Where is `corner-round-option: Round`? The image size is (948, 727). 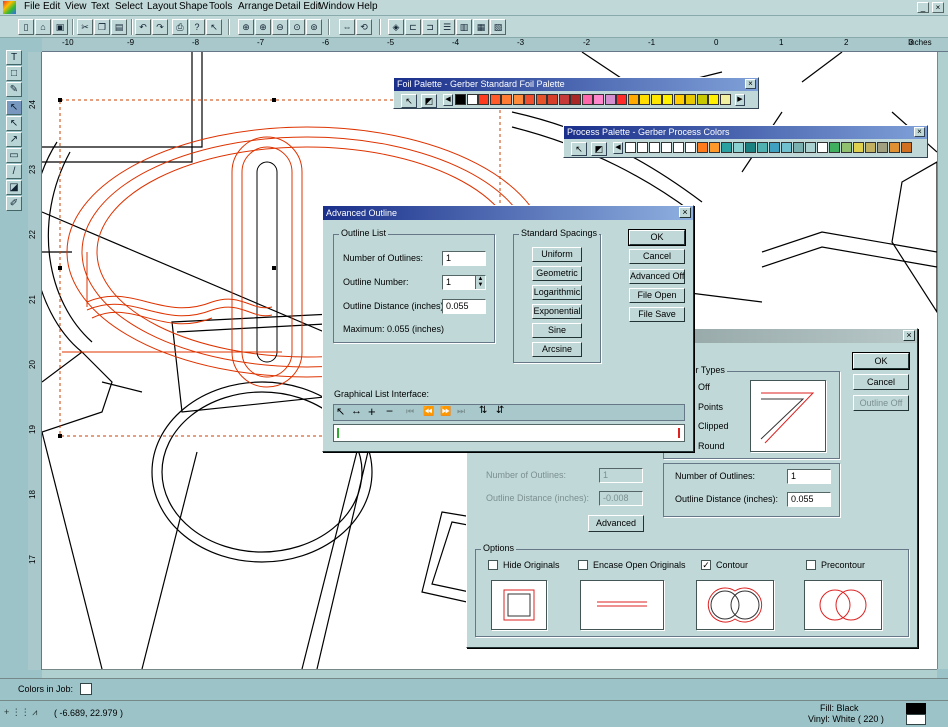 corner-round-option: Round is located at coordinates (711, 446).